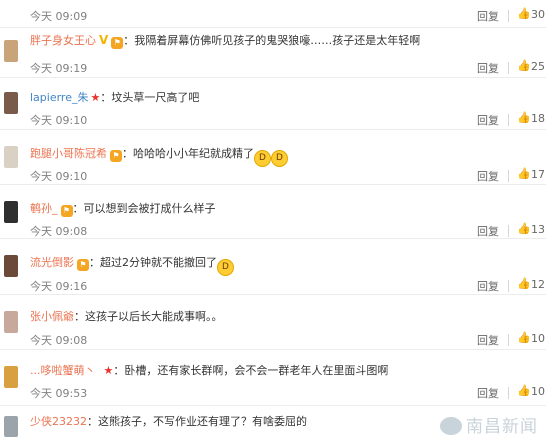  What do you see at coordinates (68, 153) in the screenshot?
I see `username-link: 跑腿小哥陈冠希` at bounding box center [68, 153].